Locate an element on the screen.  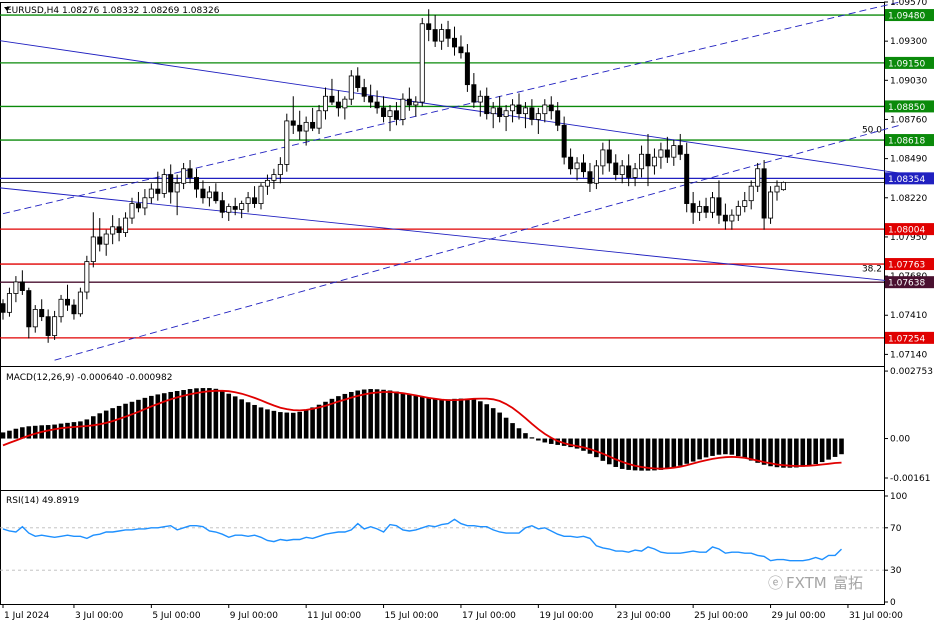
time-tick-label: 17 Jul 00:00 is located at coordinates (489, 616).